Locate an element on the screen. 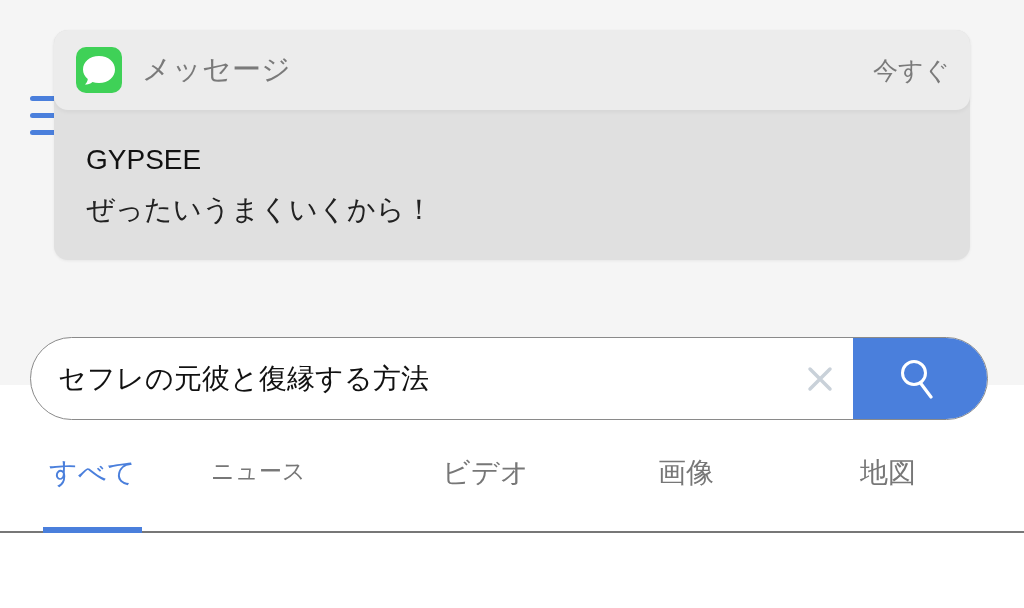 This screenshot has height=608, width=1024. chat-bubble-icon is located at coordinates (99, 70).